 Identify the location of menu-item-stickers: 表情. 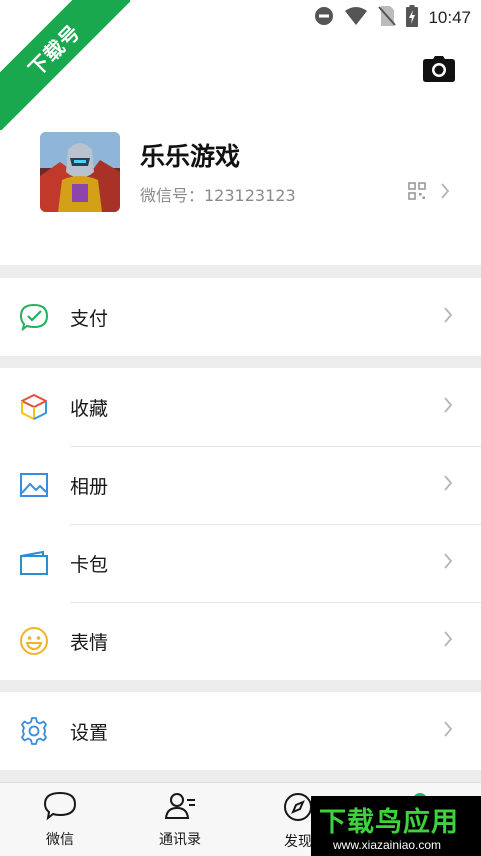
(240, 641).